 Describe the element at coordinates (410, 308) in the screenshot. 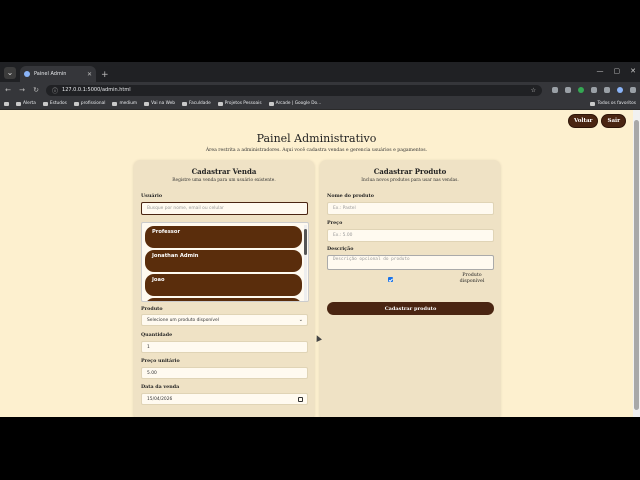

I see `add-product-button: Cadastrar produto` at that location.